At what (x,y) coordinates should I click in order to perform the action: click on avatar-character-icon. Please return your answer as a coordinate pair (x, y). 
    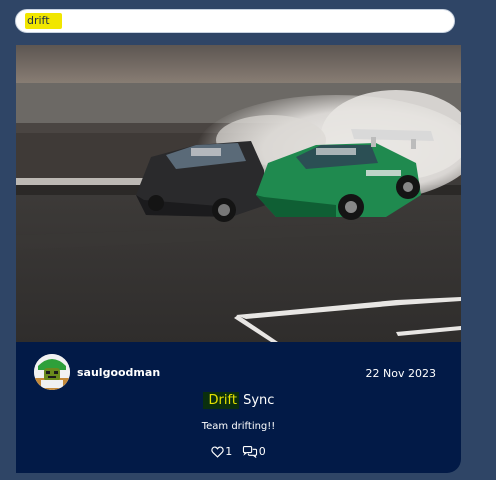
    Looking at the image, I should click on (52, 372).